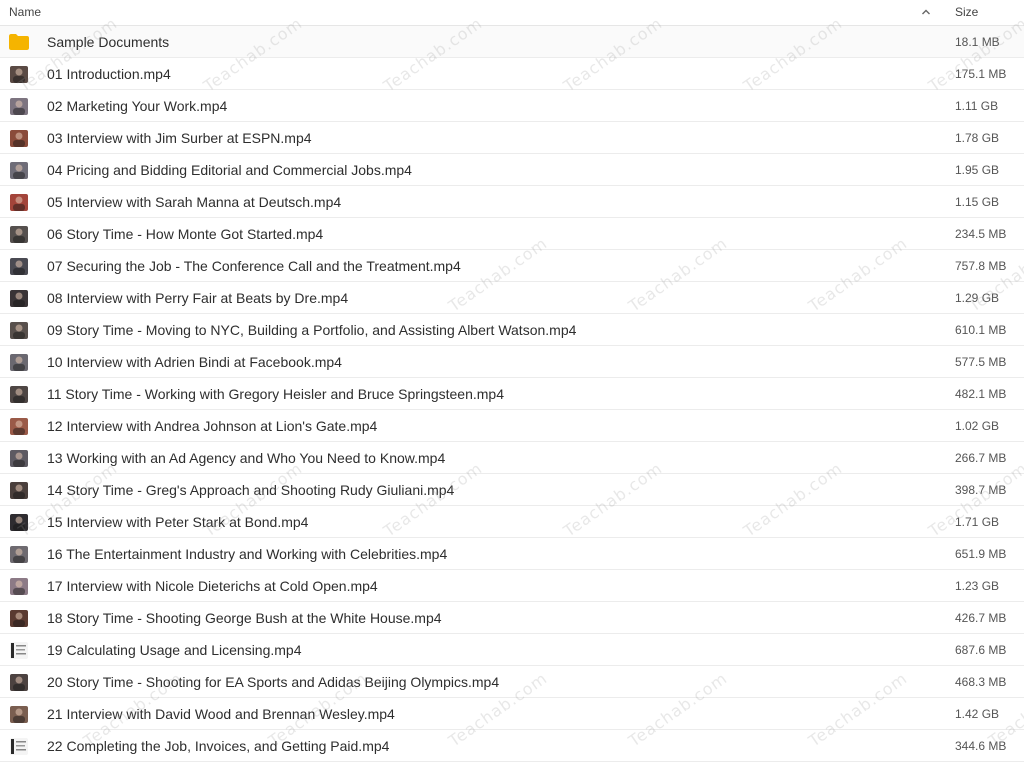 This screenshot has width=1024, height=768. I want to click on file-size: 482.1 MB, so click(981, 394).